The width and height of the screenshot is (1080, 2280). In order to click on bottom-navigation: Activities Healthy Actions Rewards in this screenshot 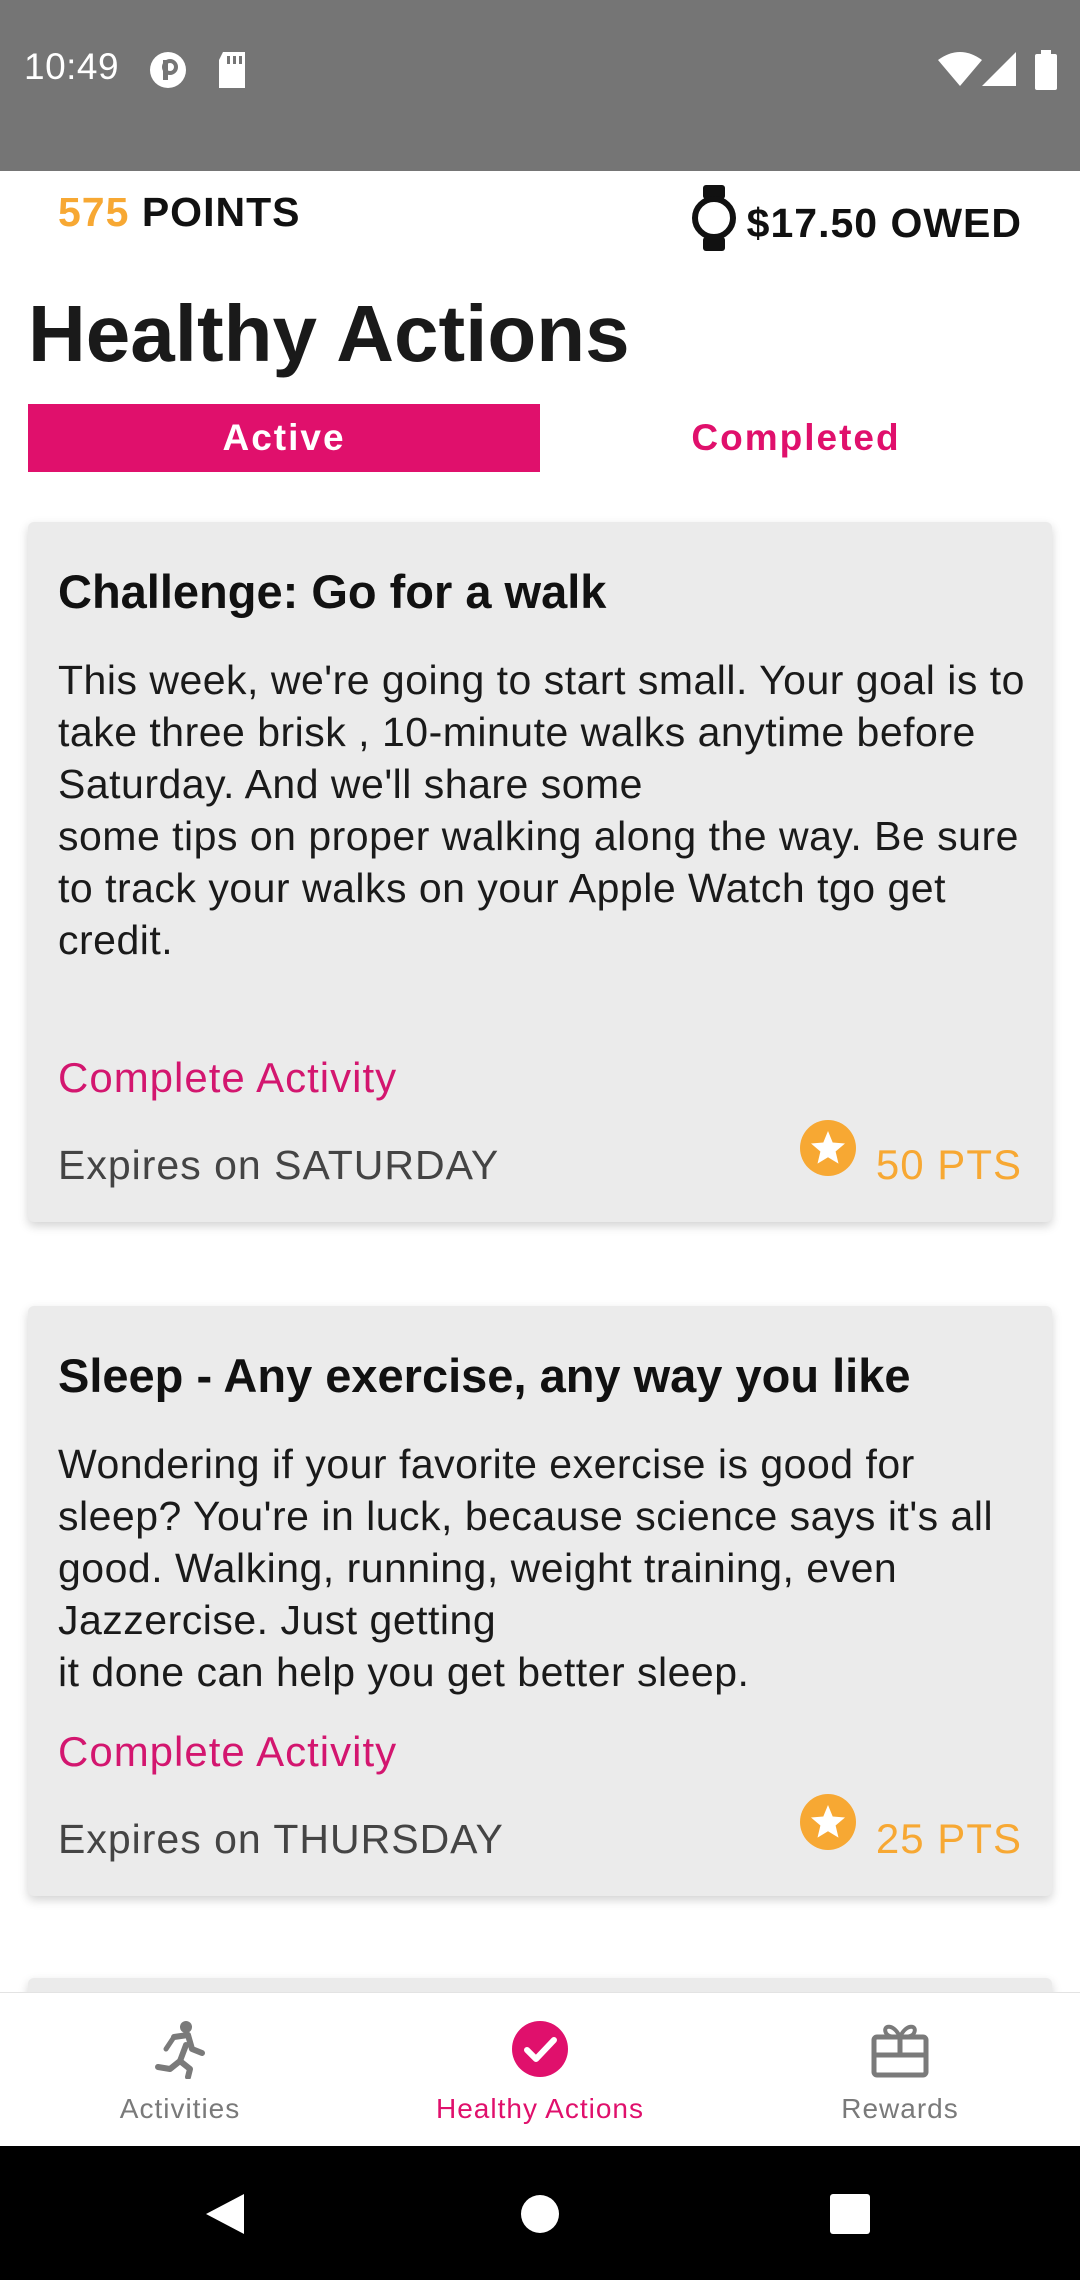, I will do `click(540, 2069)`.